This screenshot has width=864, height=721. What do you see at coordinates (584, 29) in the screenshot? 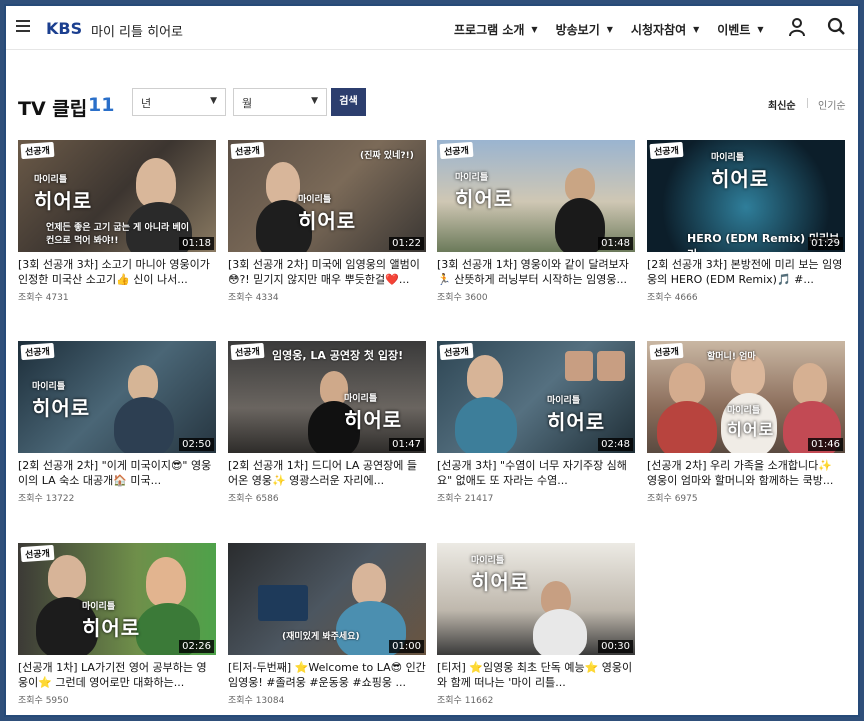
I see `nav-watch: 방송보기 ▼` at bounding box center [584, 29].